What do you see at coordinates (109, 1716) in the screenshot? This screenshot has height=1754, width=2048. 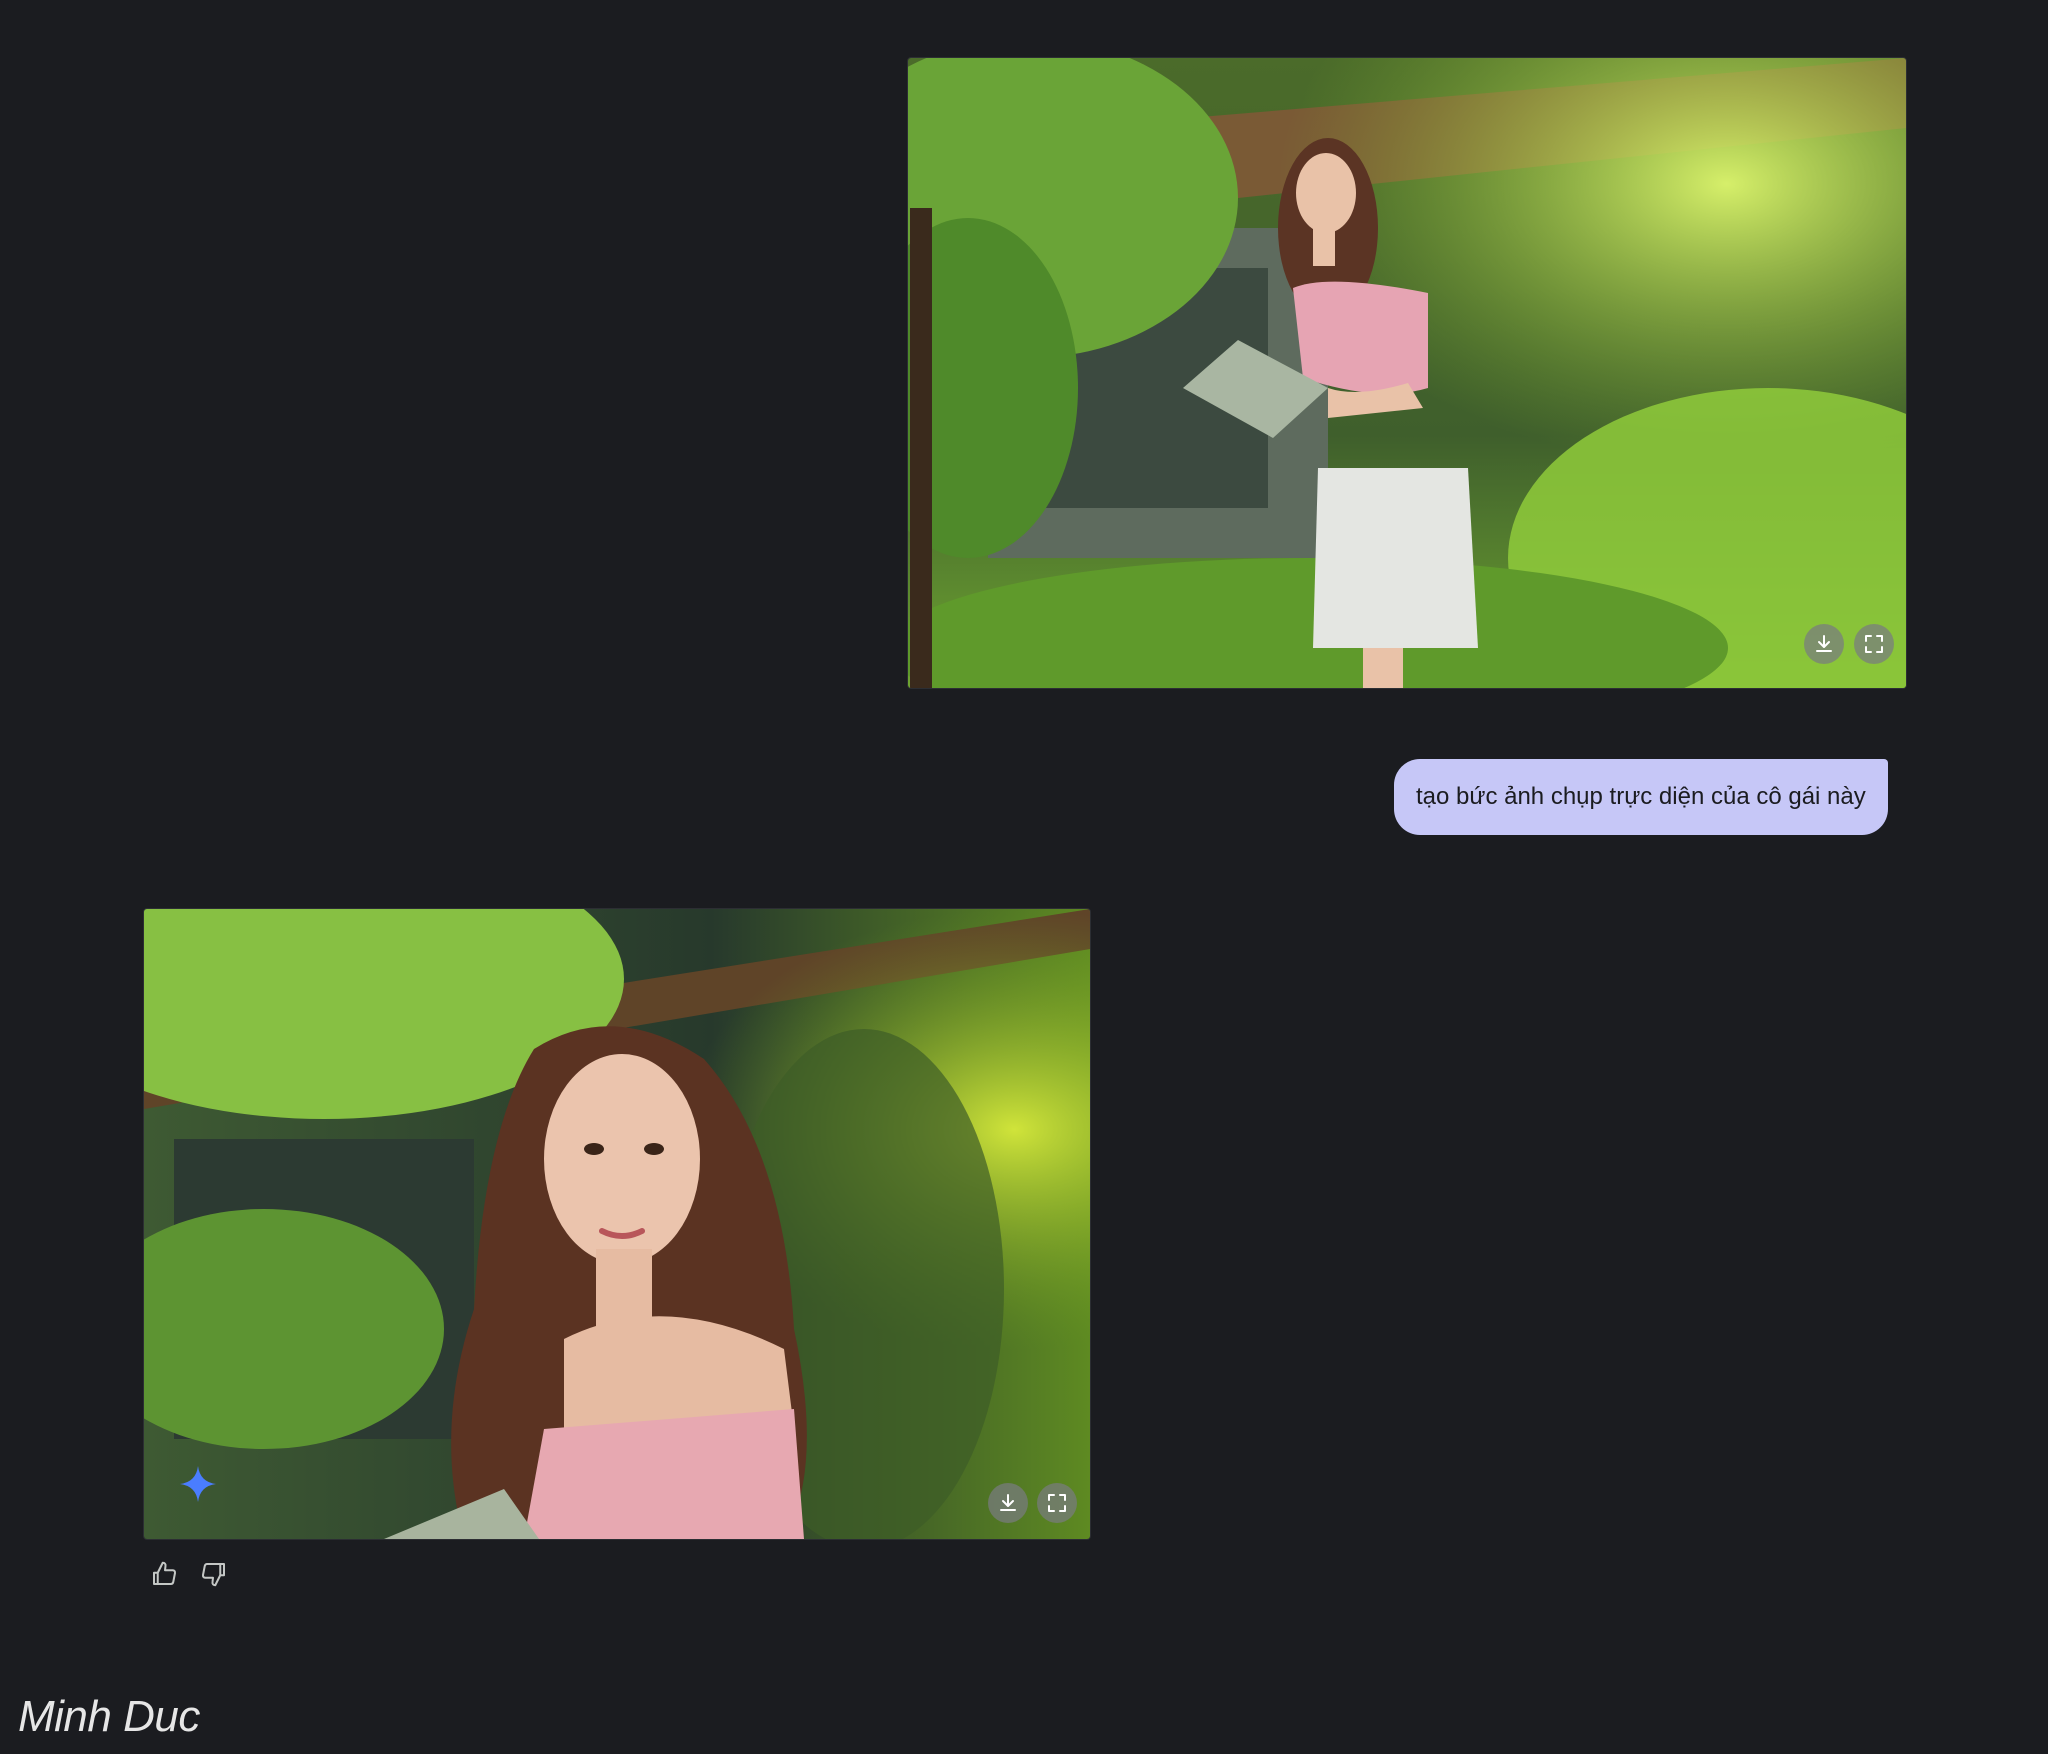 I see `watermark: Minh Duc` at bounding box center [109, 1716].